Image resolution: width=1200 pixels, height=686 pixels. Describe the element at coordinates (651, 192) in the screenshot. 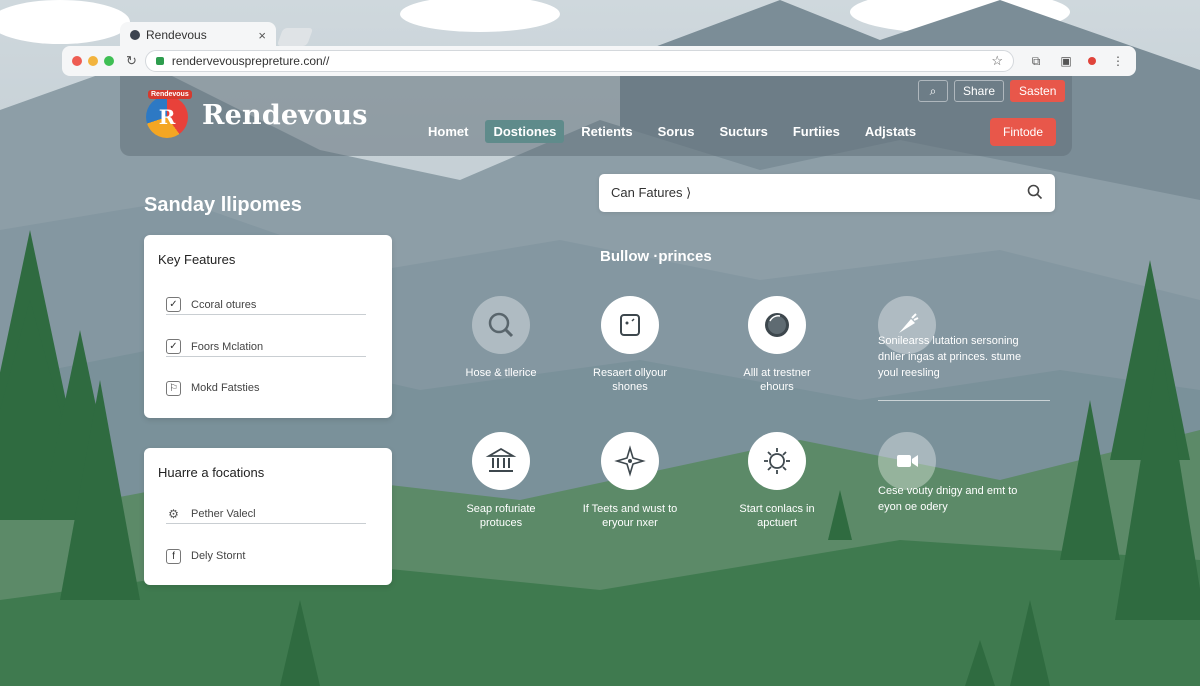

I see `search-input-value: Can Fatures ⟩` at that location.